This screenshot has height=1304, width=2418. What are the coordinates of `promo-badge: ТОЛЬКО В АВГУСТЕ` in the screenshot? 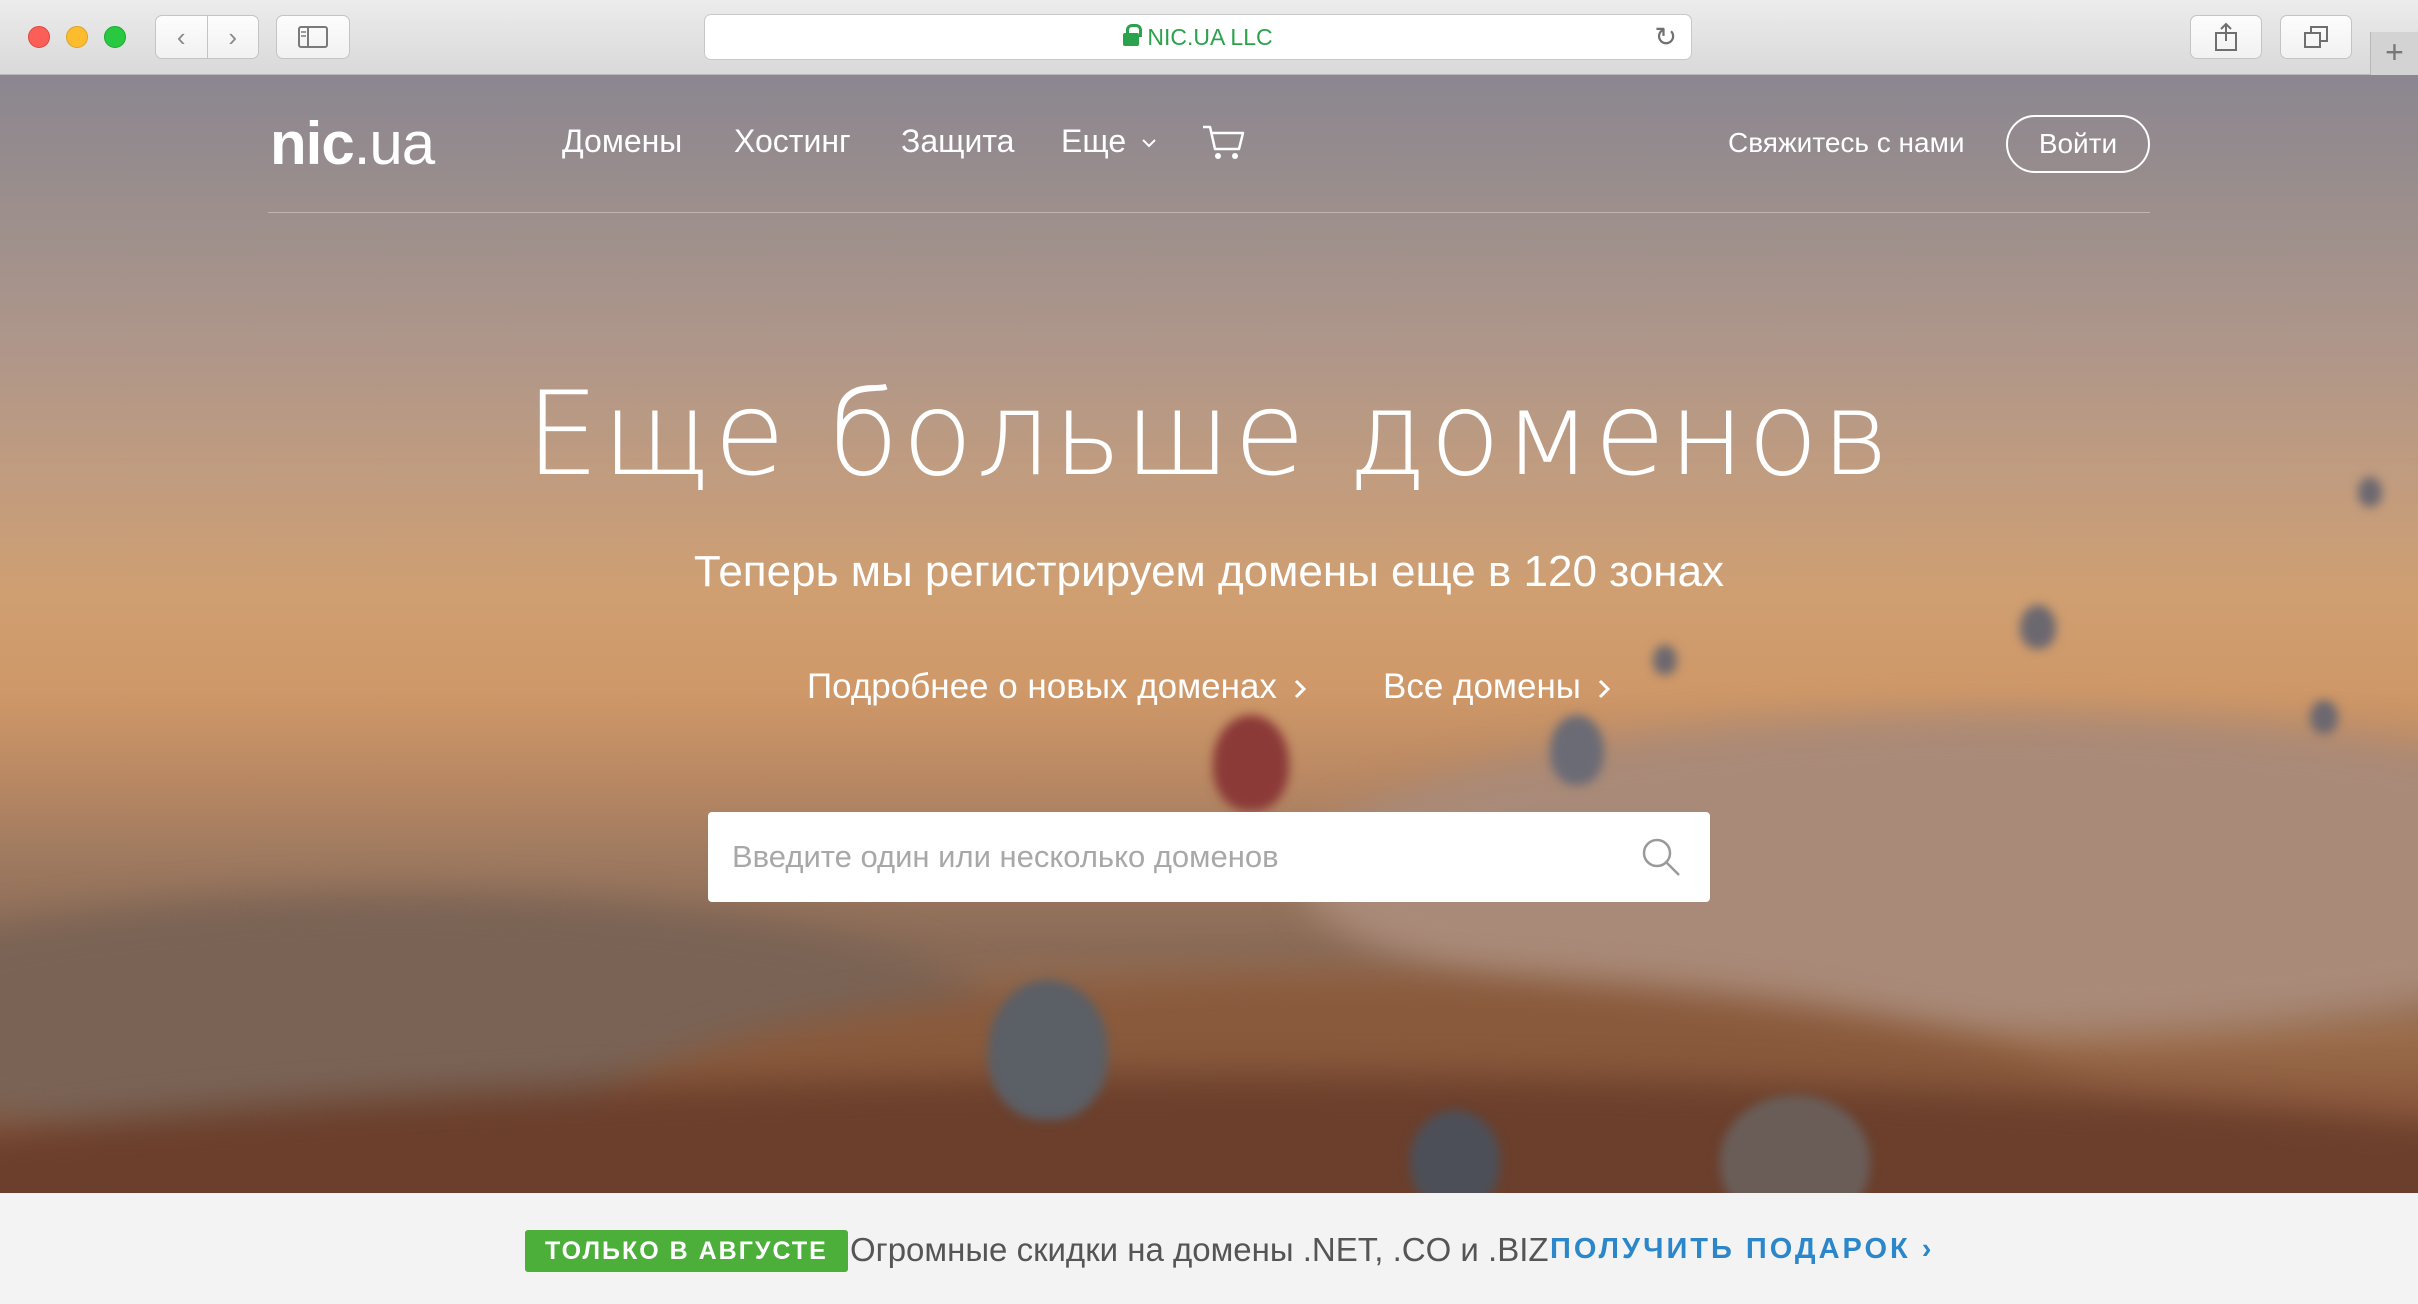 It's located at (686, 1251).